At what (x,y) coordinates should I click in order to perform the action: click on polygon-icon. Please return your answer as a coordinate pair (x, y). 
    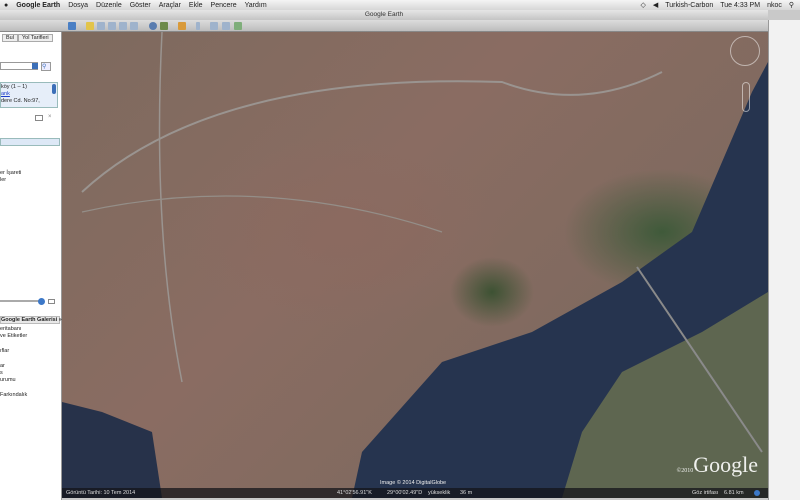
    Looking at the image, I should click on (101, 26).